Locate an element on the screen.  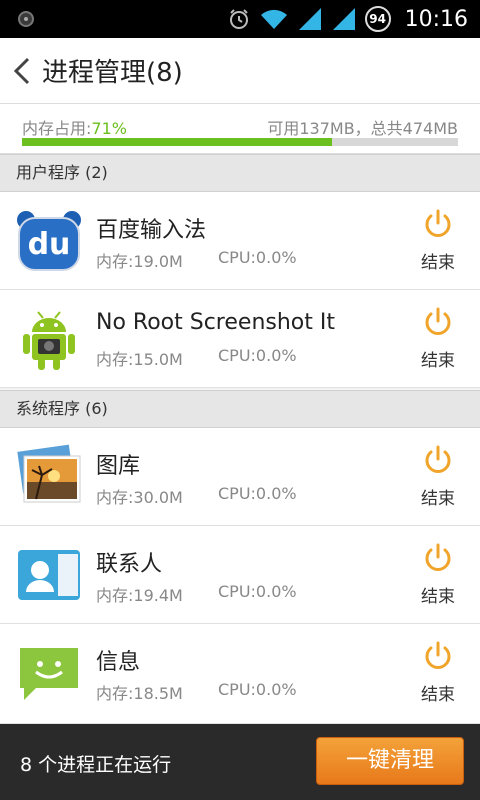
title-bar: 进程管理(8) is located at coordinates (240, 71).